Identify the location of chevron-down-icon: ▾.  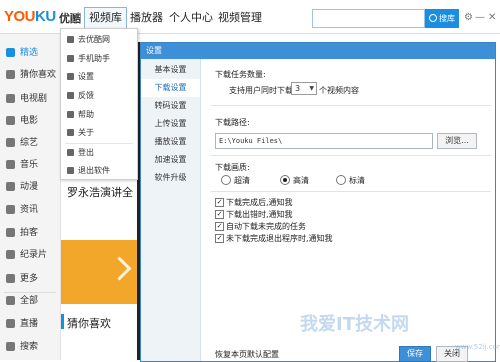
(76, 17).